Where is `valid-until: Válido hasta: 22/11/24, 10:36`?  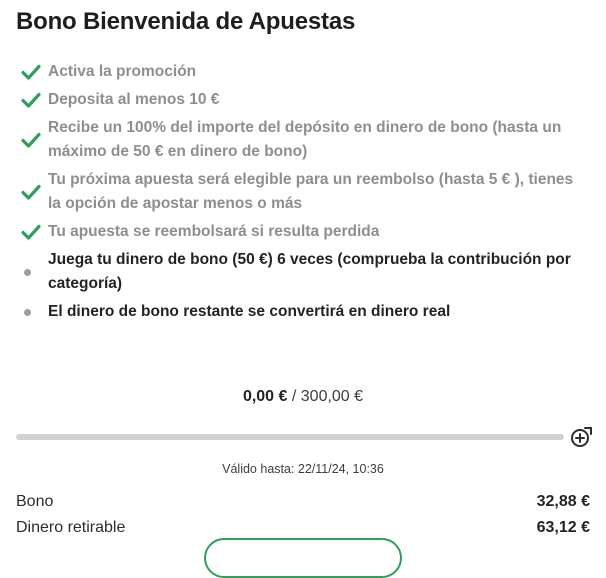
valid-until: Válido hasta: 22/11/24, 10:36 is located at coordinates (303, 469).